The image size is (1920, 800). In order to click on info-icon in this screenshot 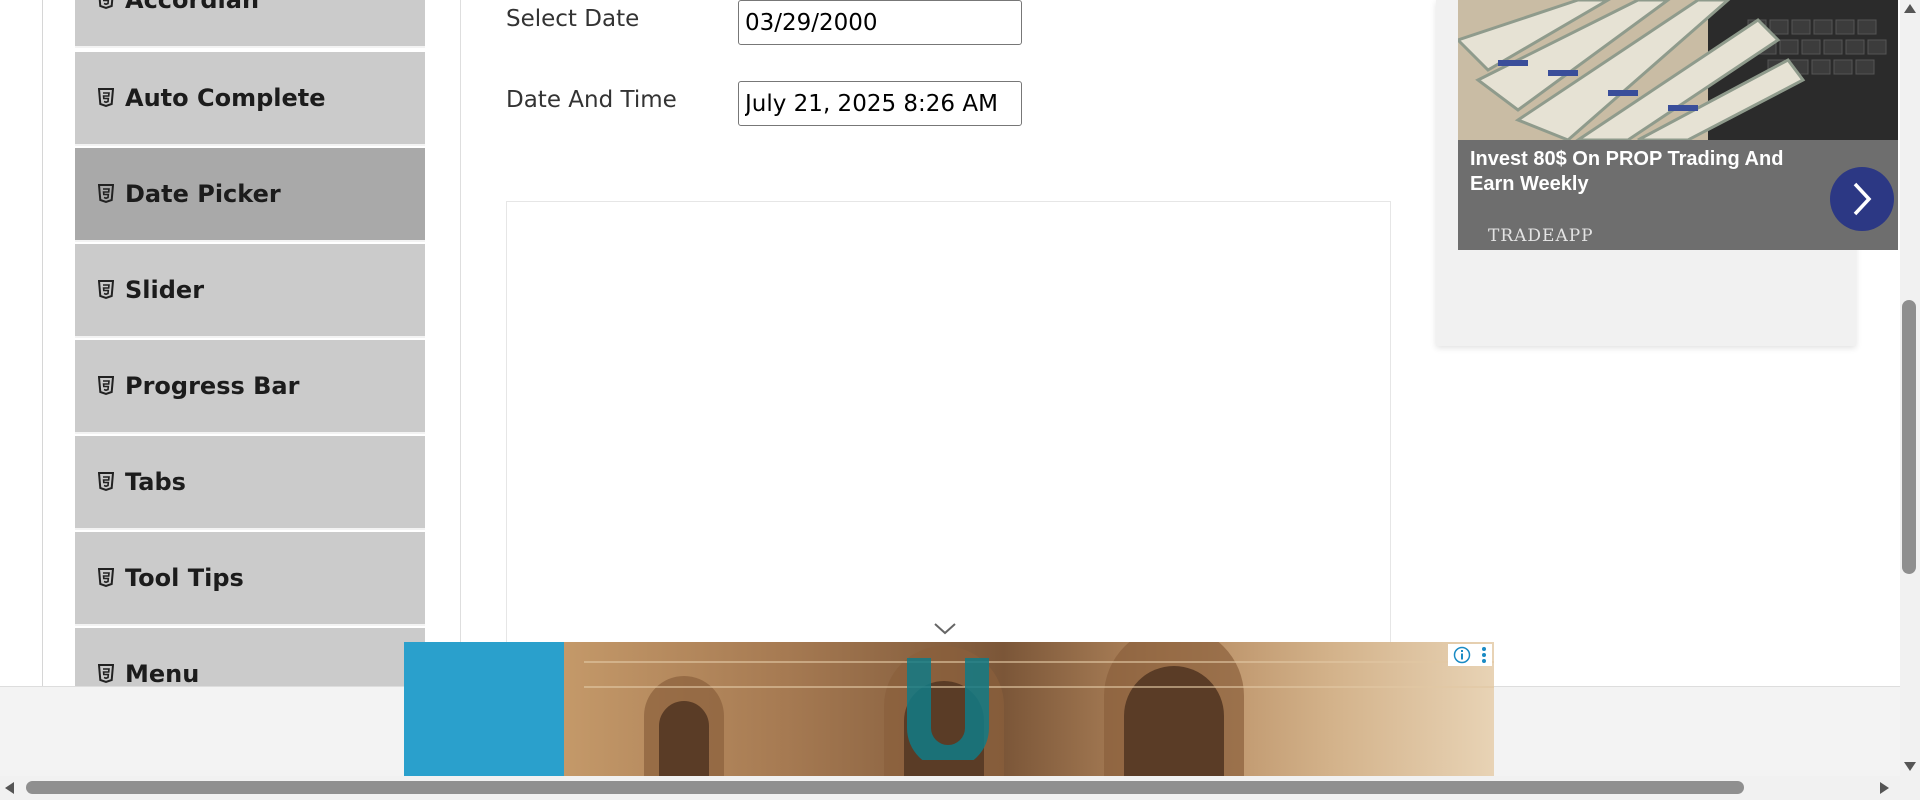, I will do `click(1462, 655)`.